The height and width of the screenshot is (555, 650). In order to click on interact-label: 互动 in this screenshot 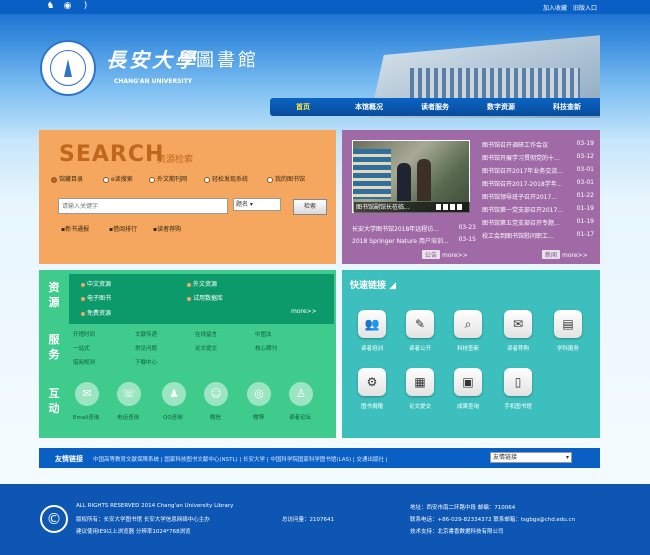, I will do `click(54, 401)`.